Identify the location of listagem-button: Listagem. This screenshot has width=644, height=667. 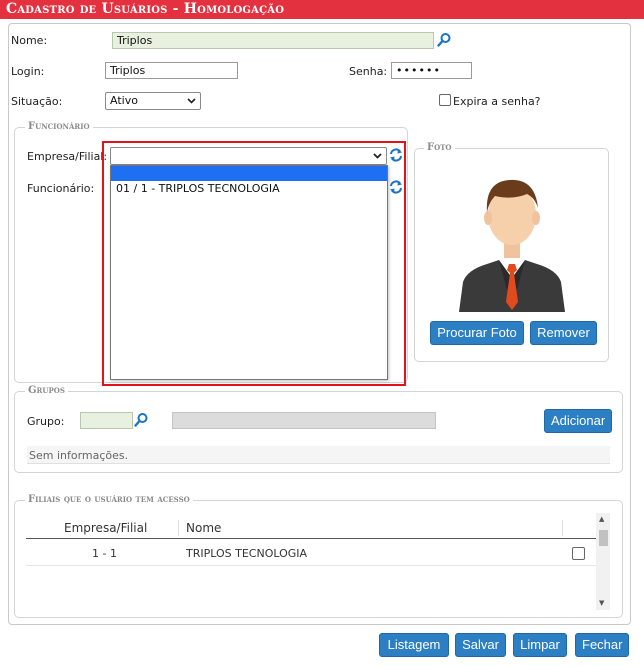
(414, 645).